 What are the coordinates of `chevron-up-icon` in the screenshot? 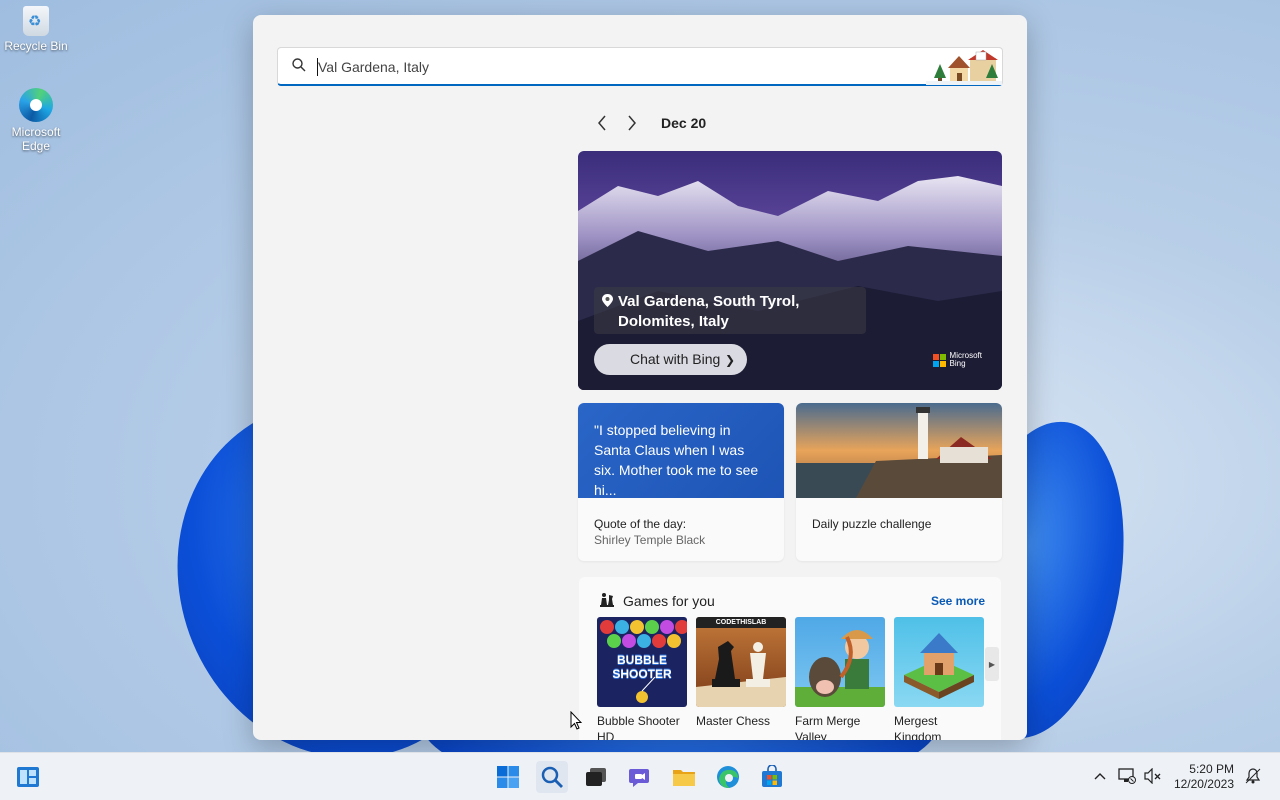 It's located at (1100, 776).